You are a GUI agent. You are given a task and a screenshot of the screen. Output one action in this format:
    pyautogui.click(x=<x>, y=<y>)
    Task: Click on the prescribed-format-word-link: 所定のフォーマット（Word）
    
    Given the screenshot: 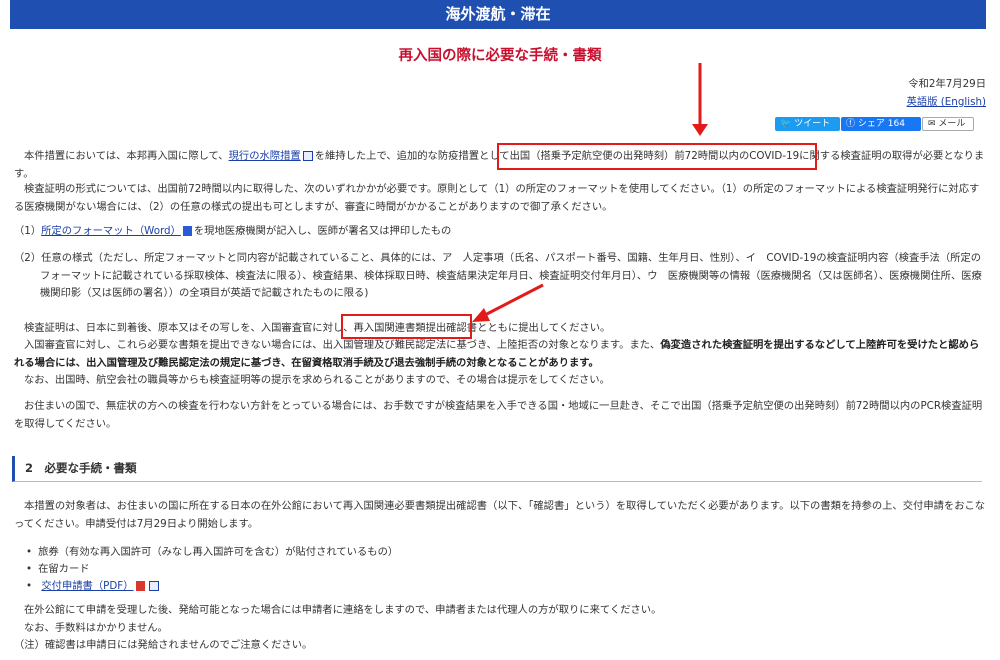 What is the action you would take?
    pyautogui.click(x=111, y=231)
    